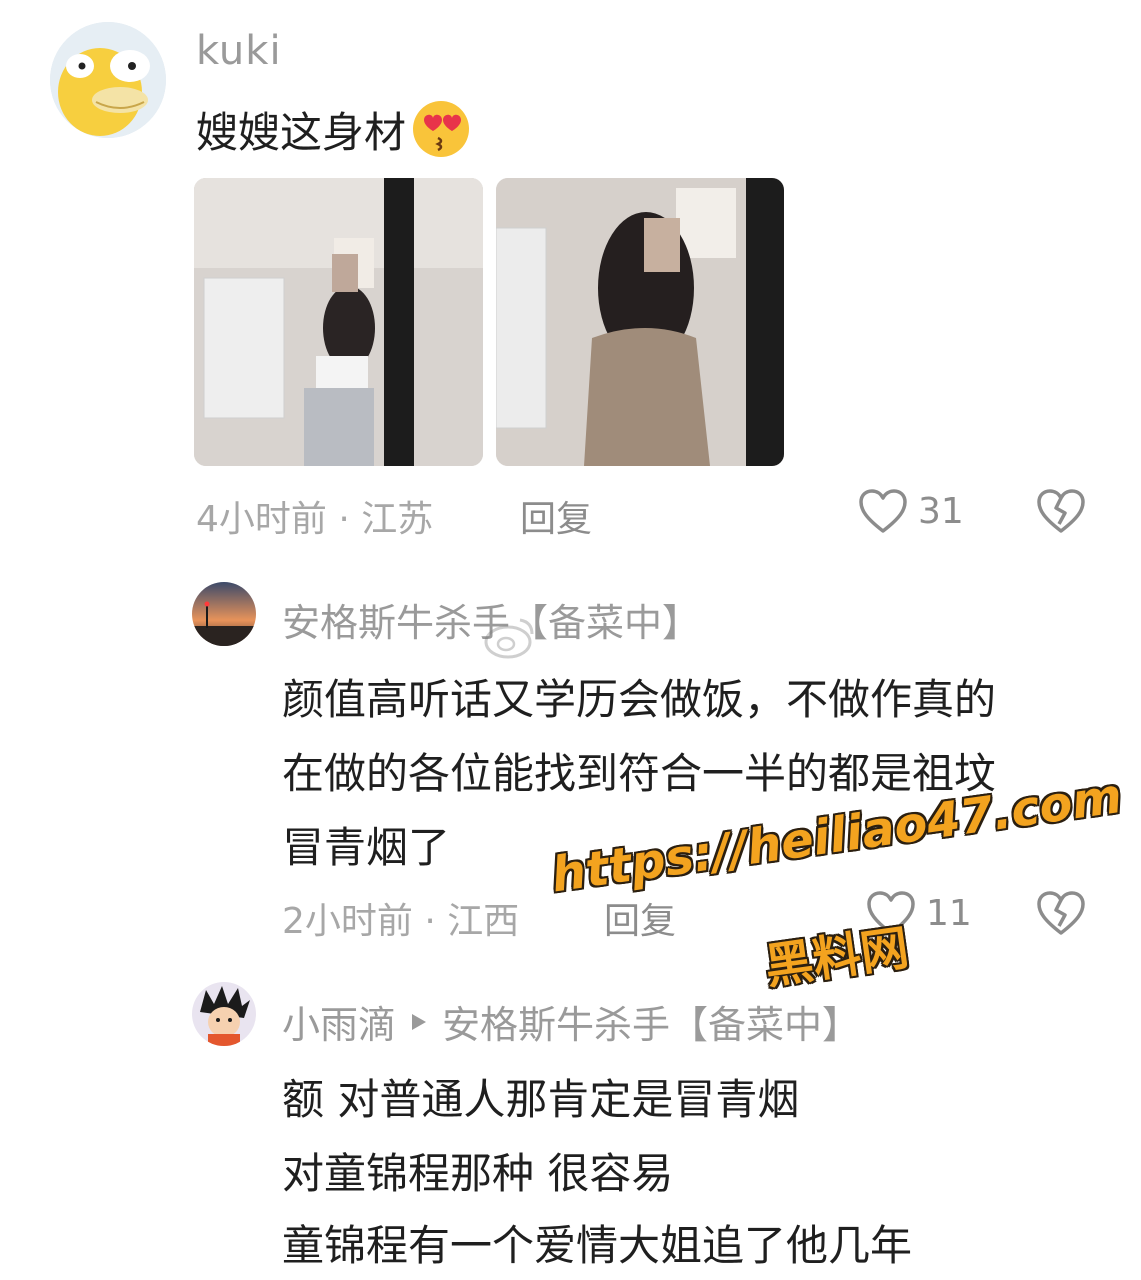 The width and height of the screenshot is (1141, 1280). What do you see at coordinates (597, 1245) in the screenshot?
I see `reply-2-line-3: 童锦程有一个爱情大姐追了他几年` at bounding box center [597, 1245].